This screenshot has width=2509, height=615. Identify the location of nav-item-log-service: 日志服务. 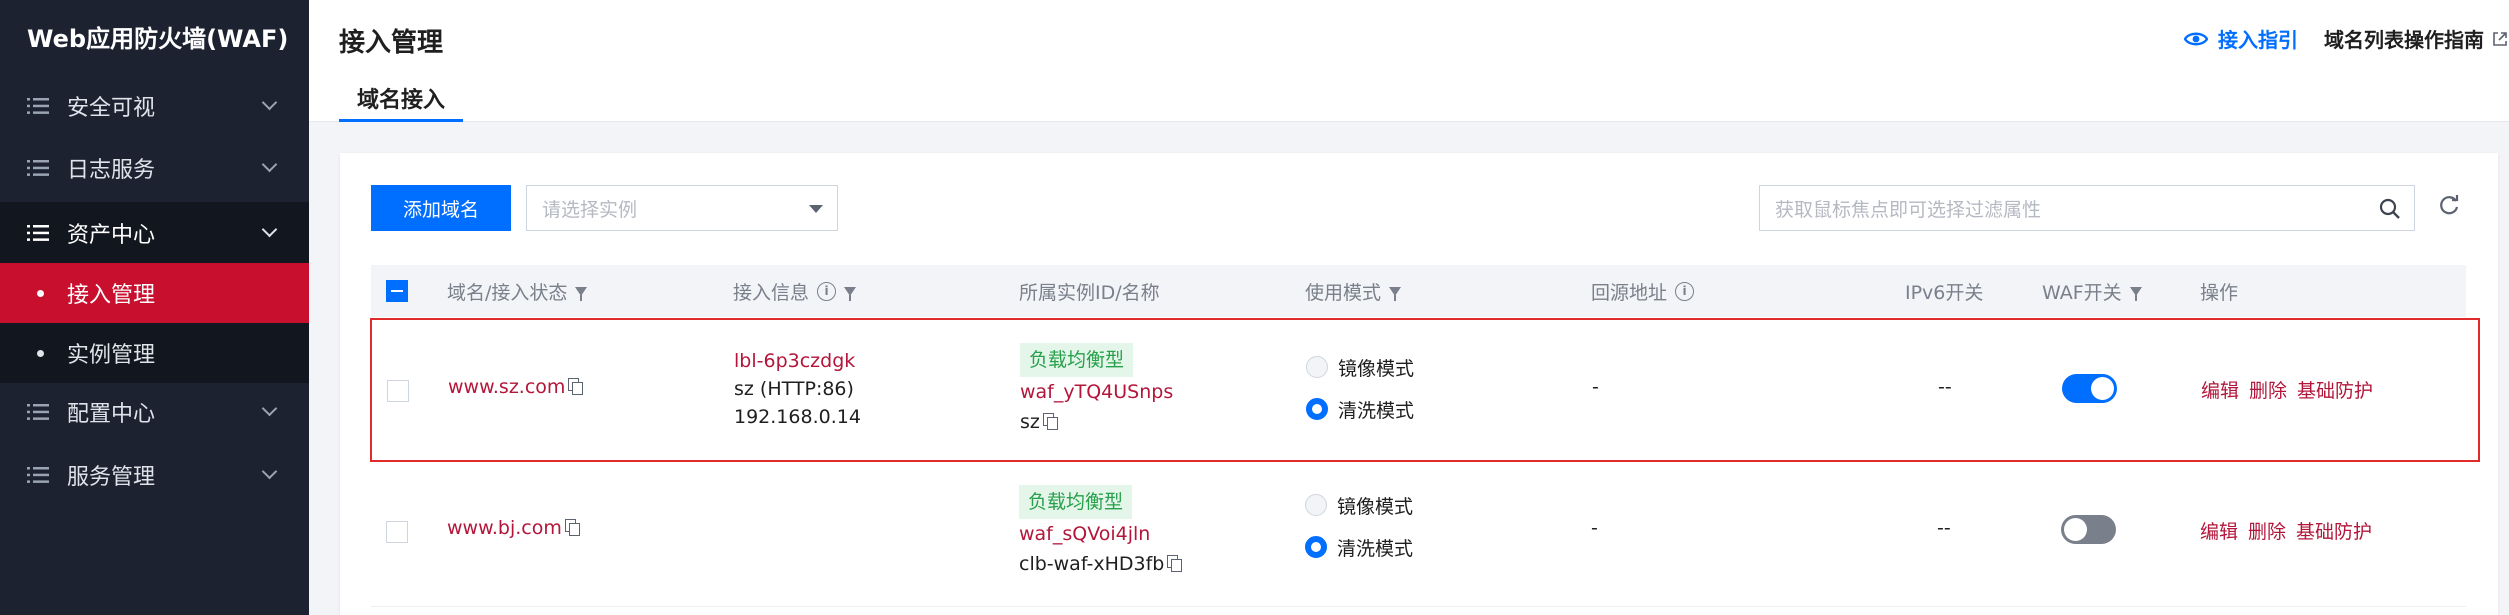
(154, 168).